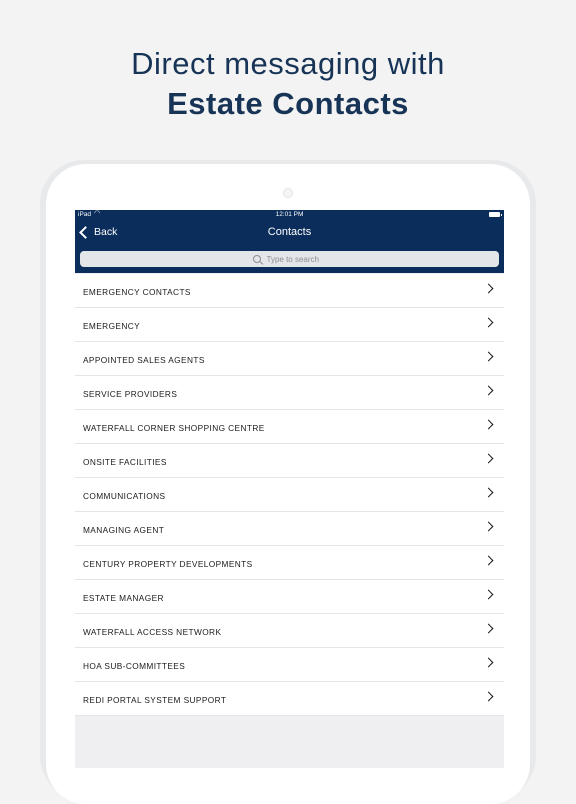 The image size is (576, 804). I want to click on contact-row: SERVICE PROVIDERS, so click(289, 393).